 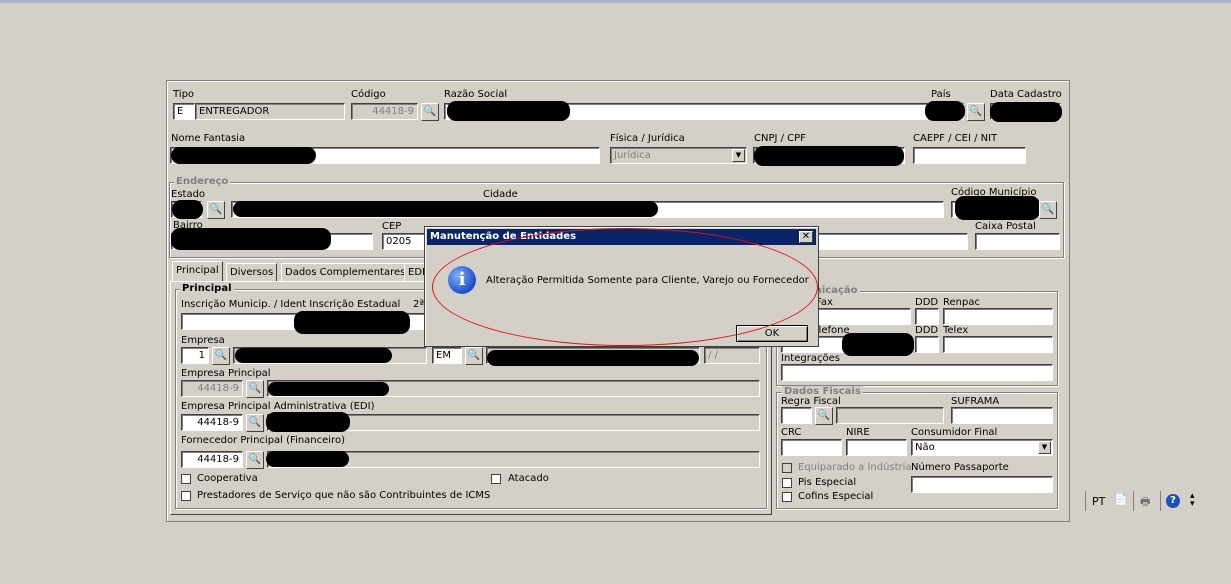 I want to click on consumidor-final-value: Não, so click(x=925, y=447).